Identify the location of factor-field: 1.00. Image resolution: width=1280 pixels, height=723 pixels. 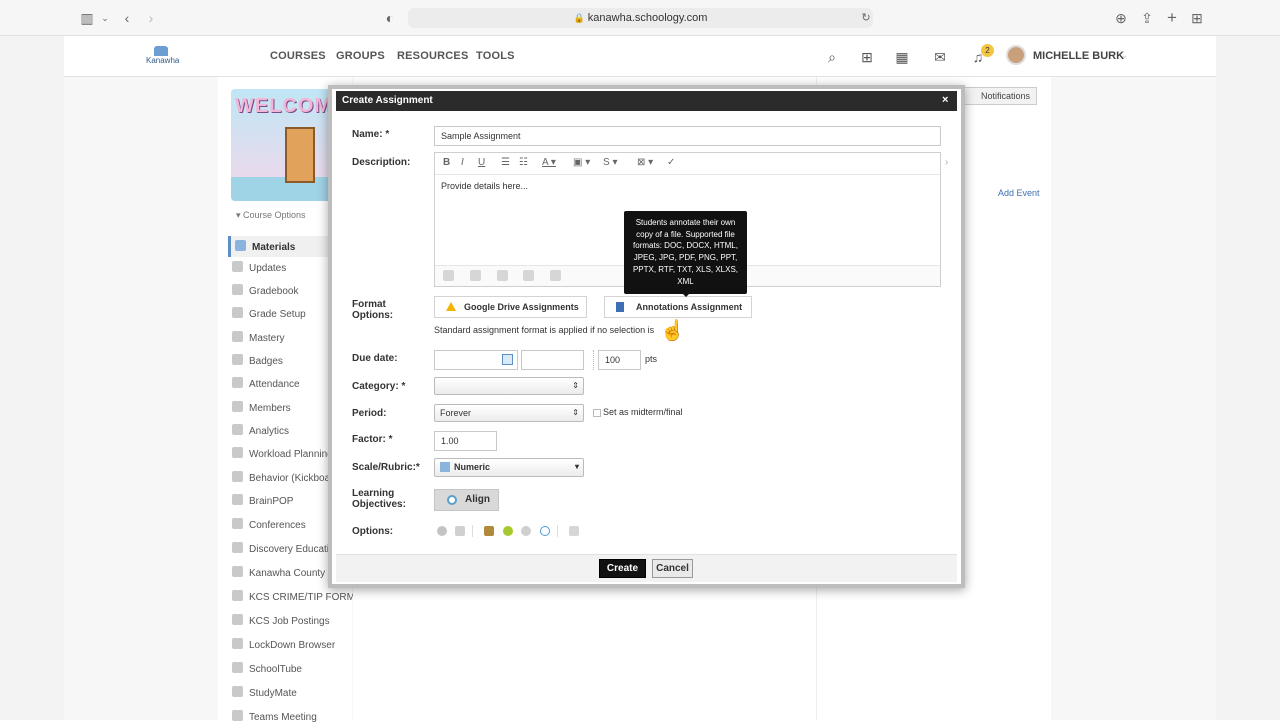
(465, 441).